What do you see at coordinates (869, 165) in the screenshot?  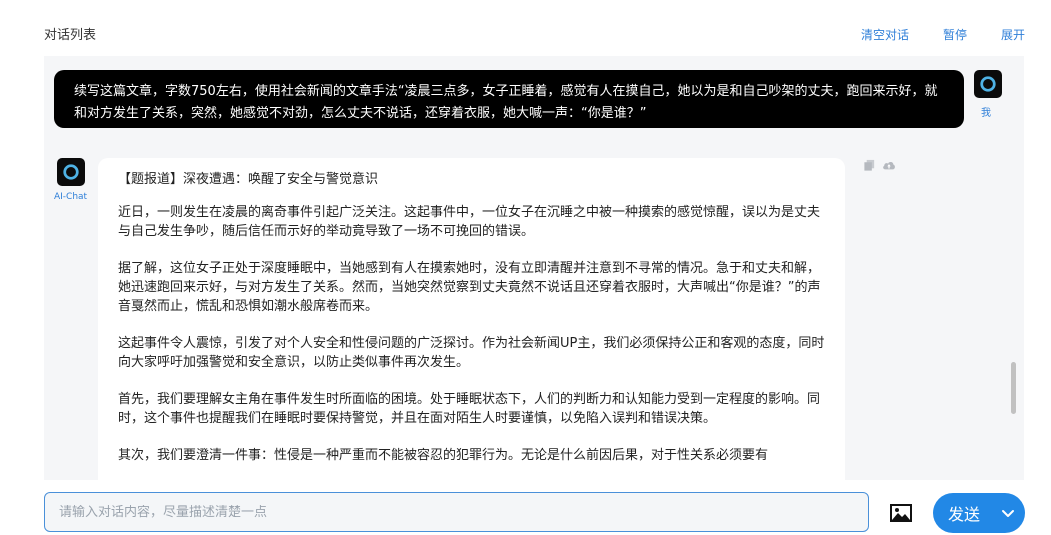 I see `copy-icon` at bounding box center [869, 165].